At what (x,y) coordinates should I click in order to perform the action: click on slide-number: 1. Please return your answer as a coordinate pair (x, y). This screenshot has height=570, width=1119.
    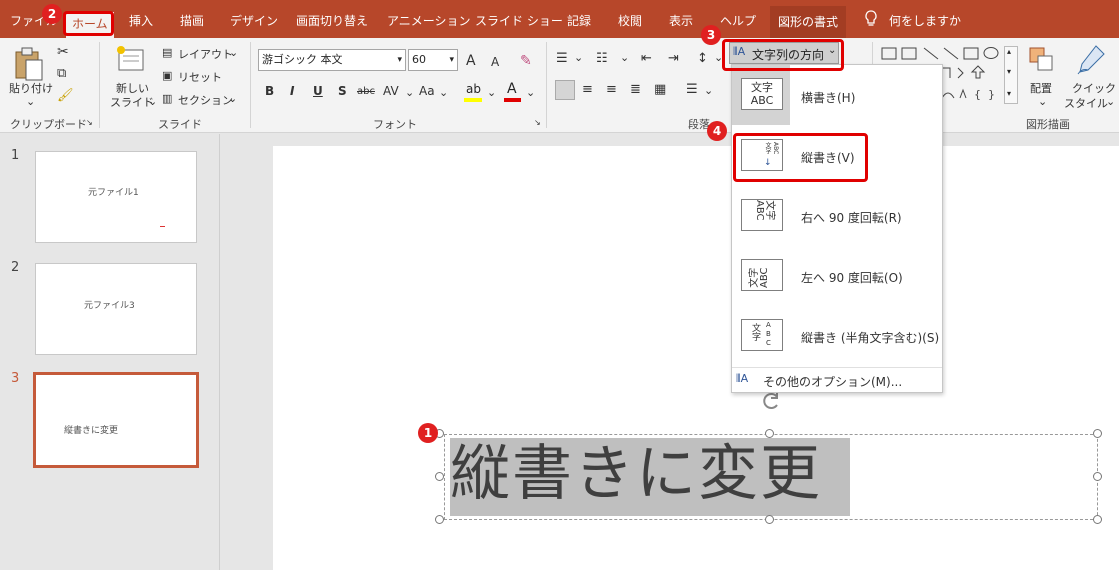
    Looking at the image, I should click on (15, 155).